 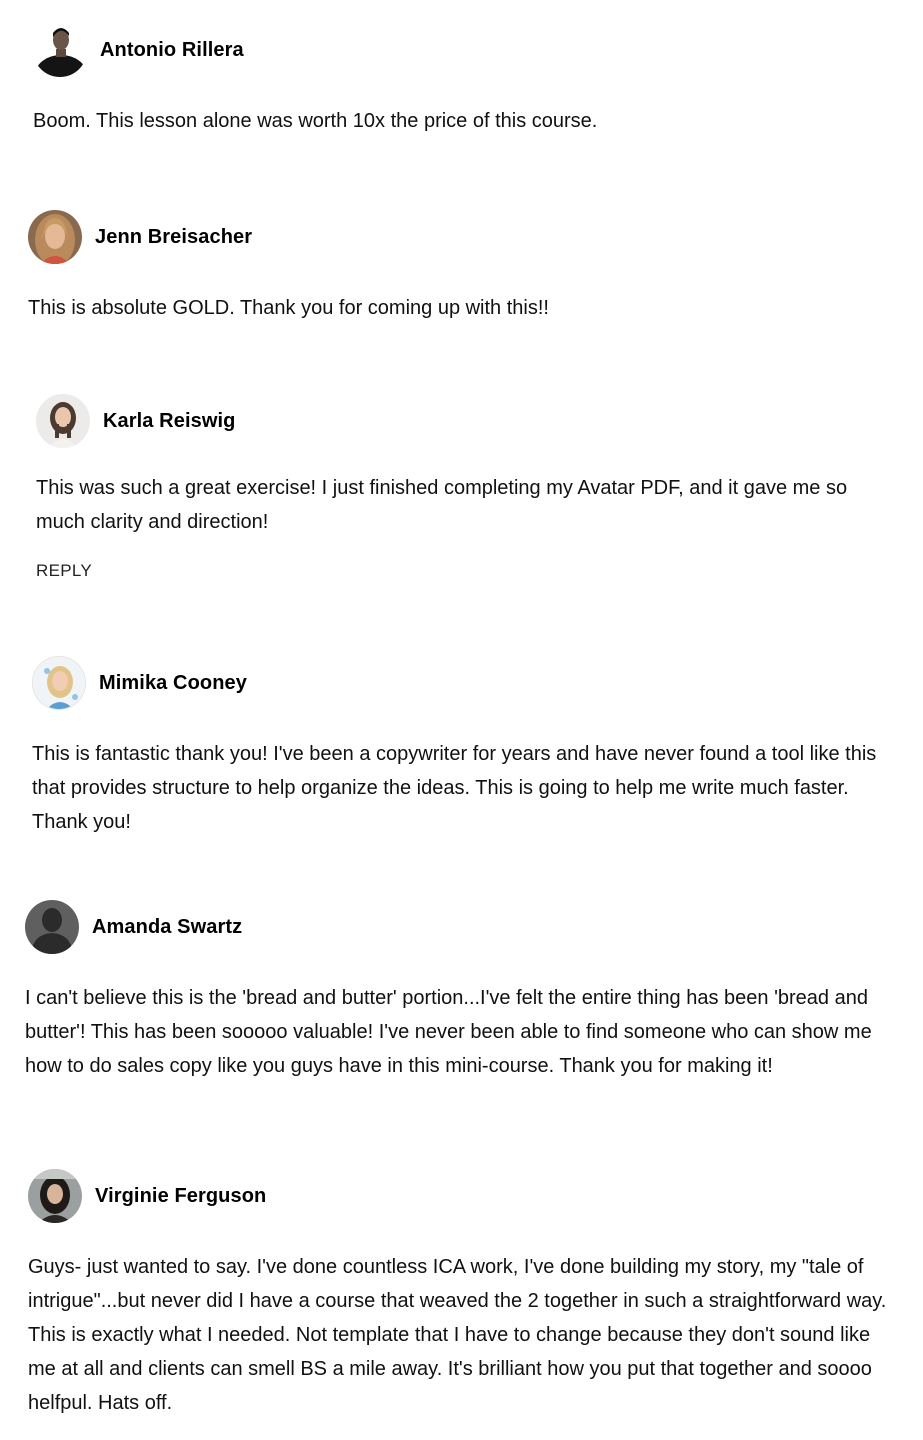 I want to click on author-name: Mimika Cooney, so click(x=173, y=683).